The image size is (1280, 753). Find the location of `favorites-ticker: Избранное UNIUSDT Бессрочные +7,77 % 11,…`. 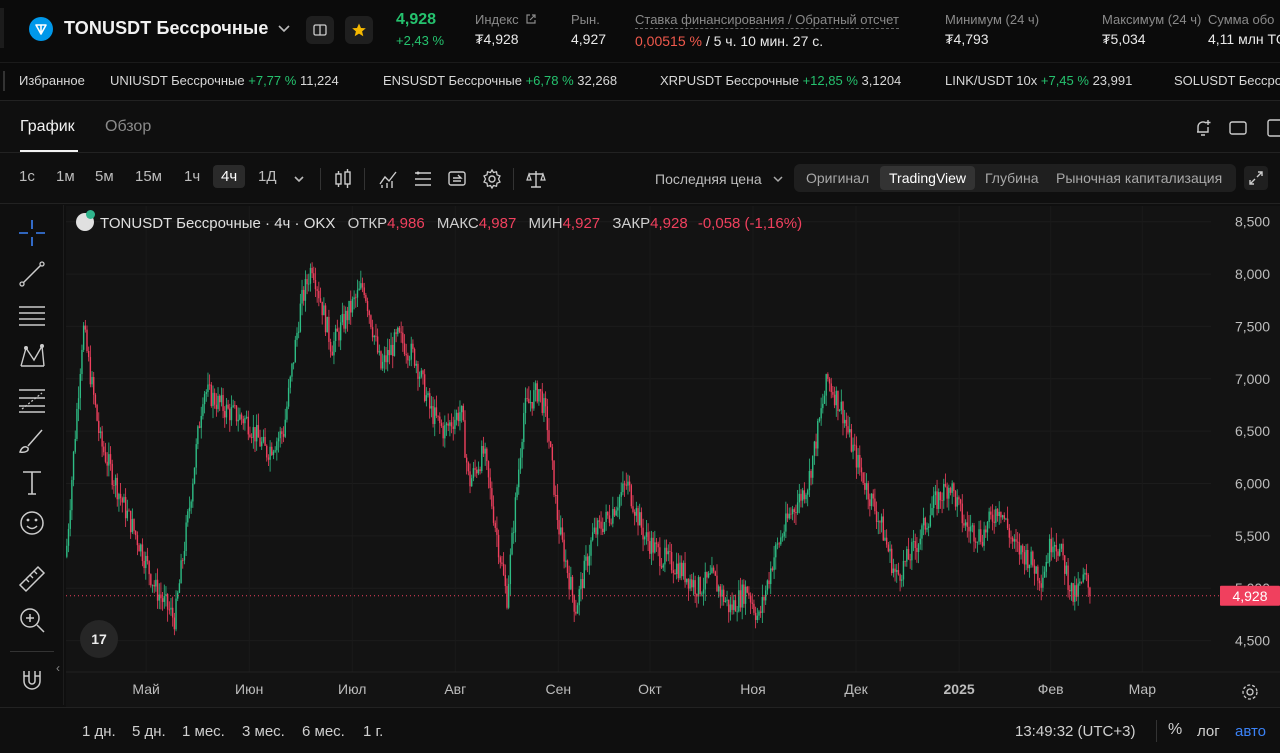

favorites-ticker: Избранное UNIUSDT Бессрочные +7,77 % 11,… is located at coordinates (640, 80).